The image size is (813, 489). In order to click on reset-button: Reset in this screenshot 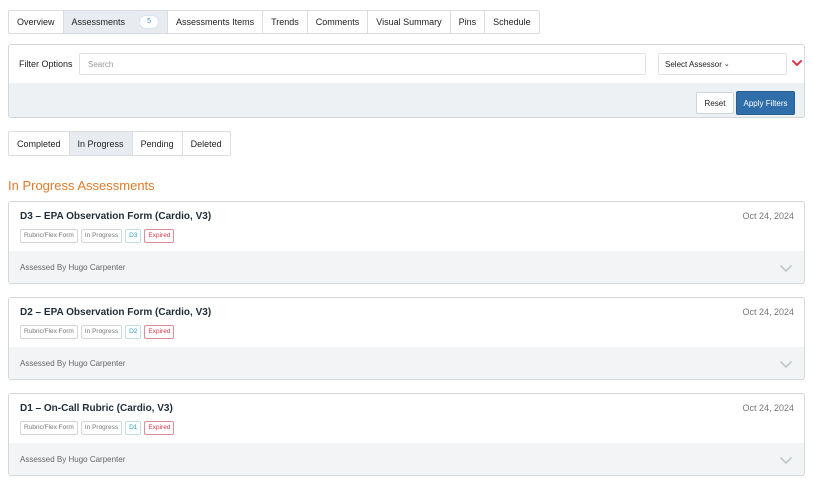, I will do `click(715, 103)`.